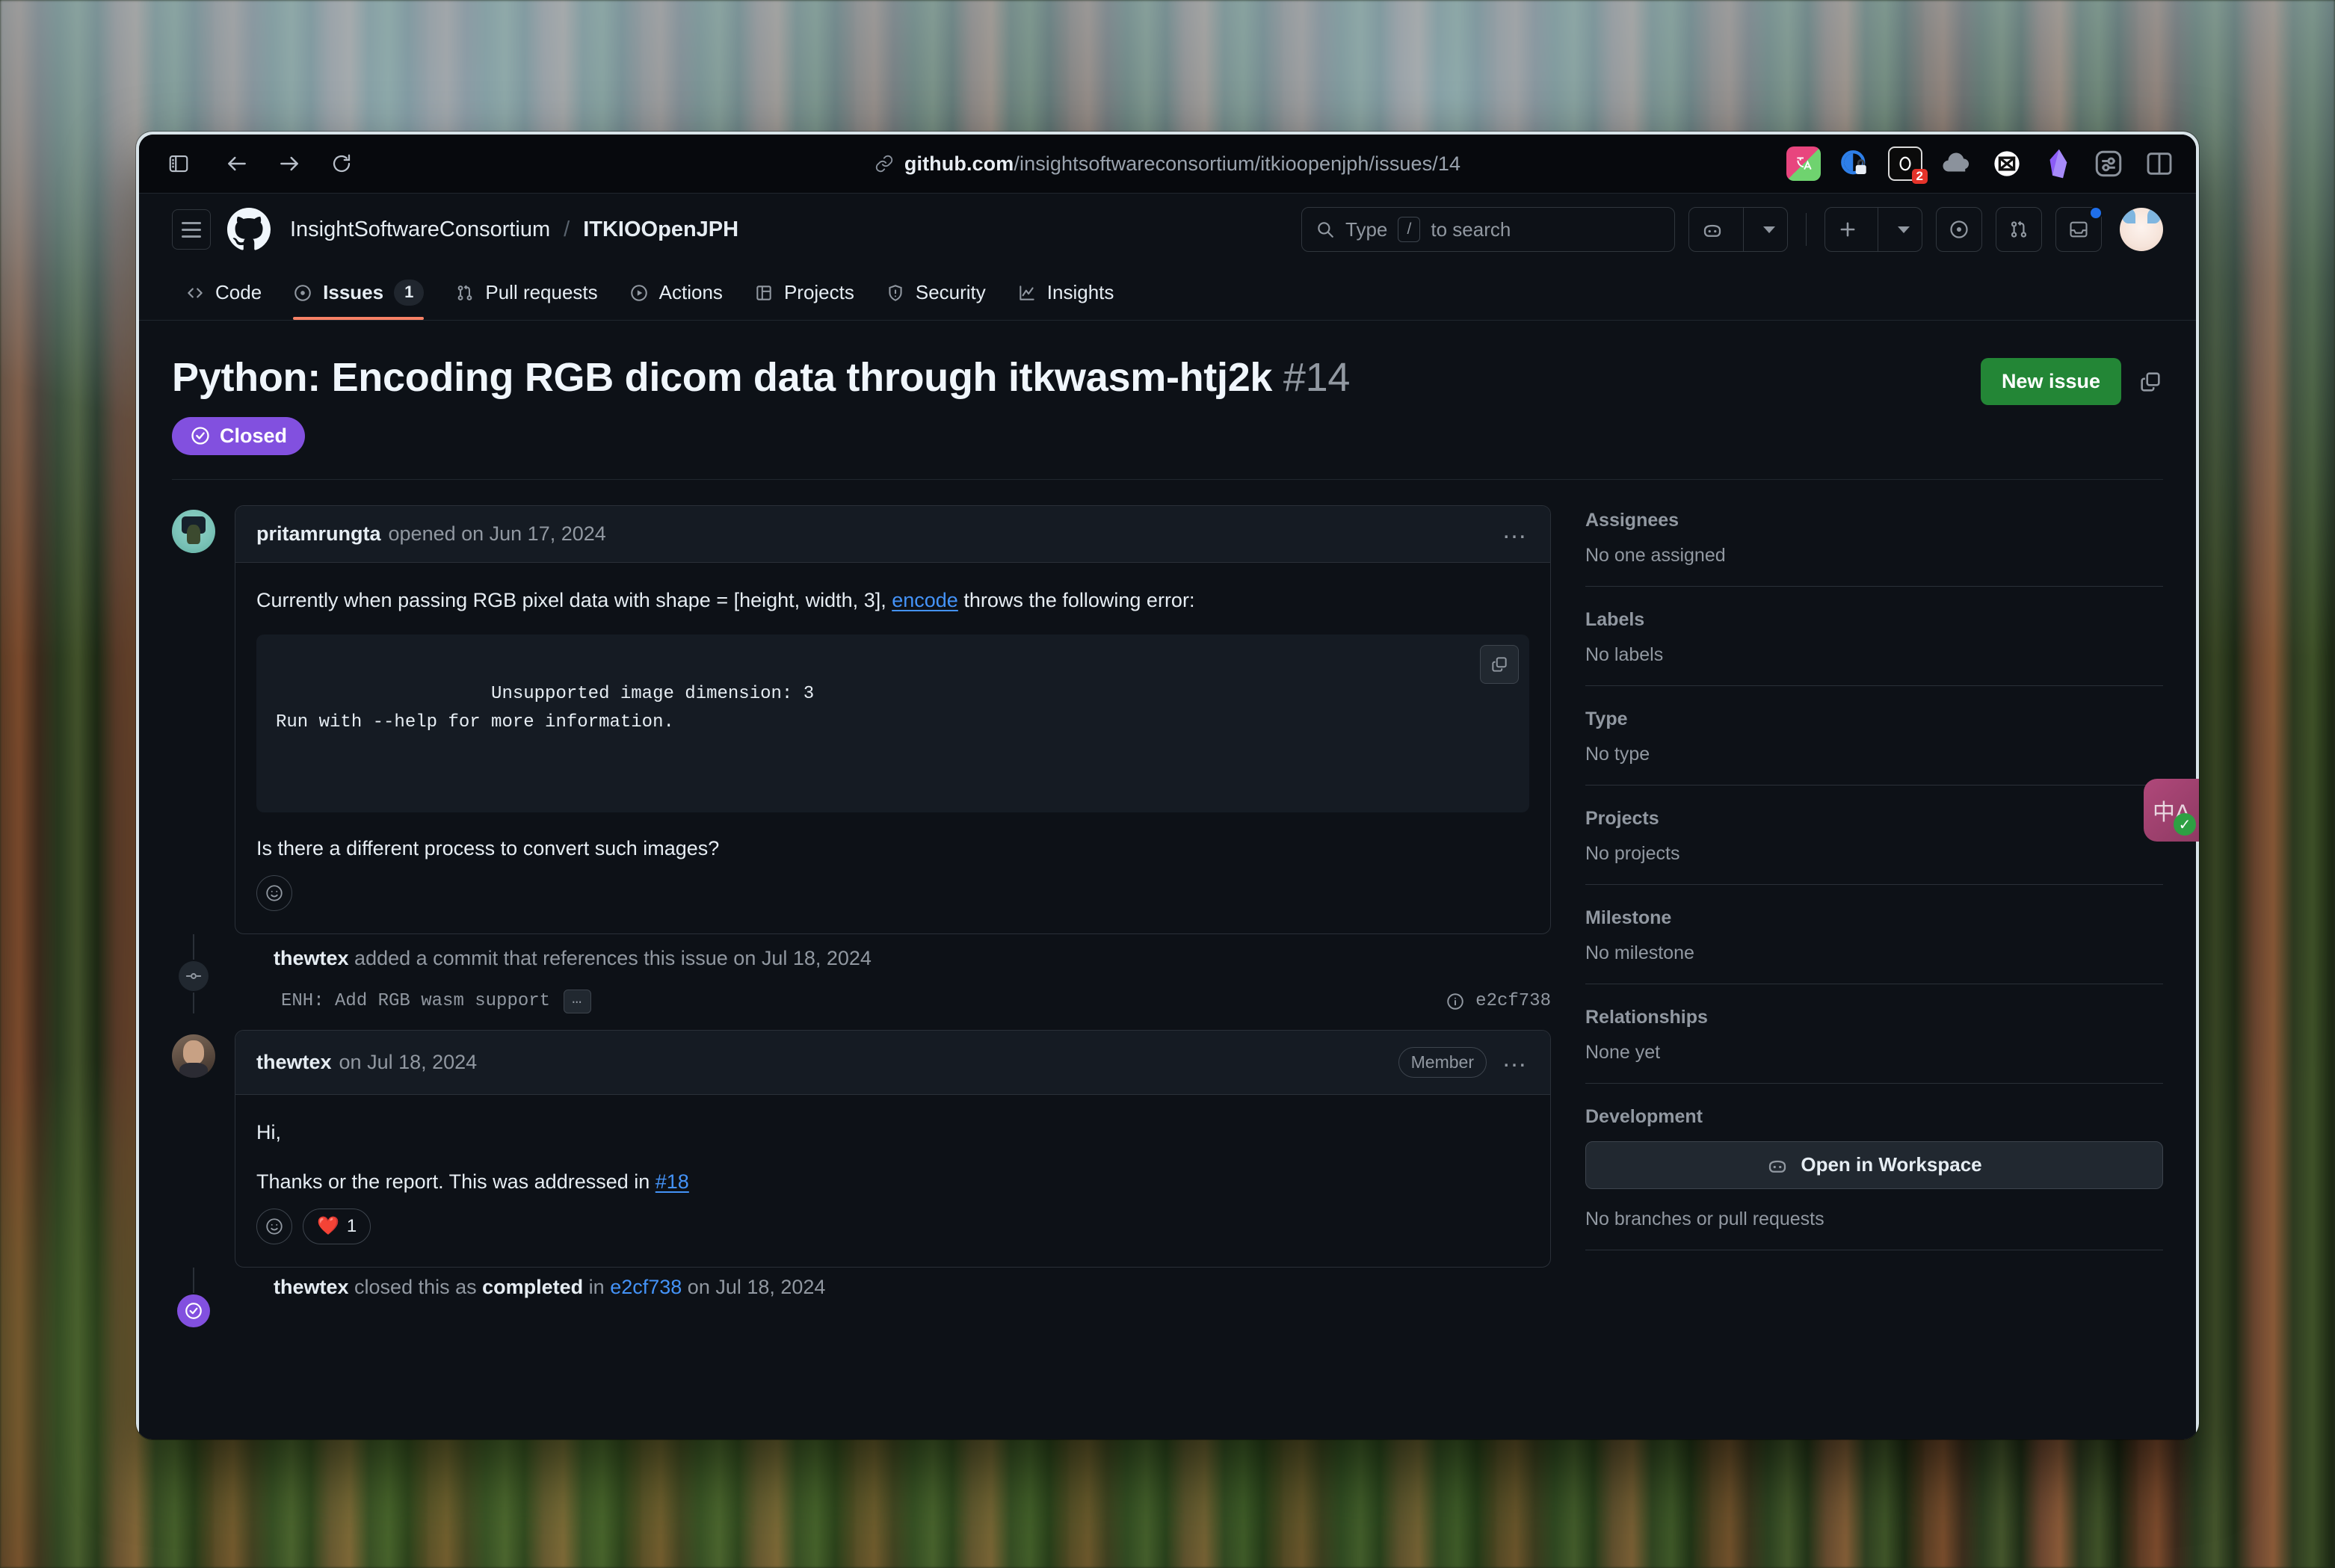 The image size is (2335, 1568). Describe the element at coordinates (1956, 163) in the screenshot. I see `cloud-extension-icon` at that location.